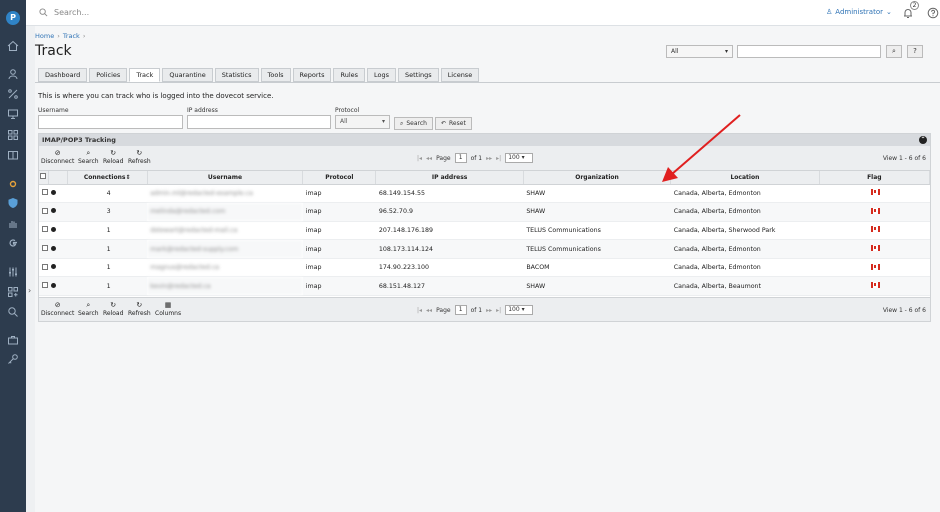 Image resolution: width=940 pixels, height=512 pixels. I want to click on column-header-location: Location, so click(745, 178).